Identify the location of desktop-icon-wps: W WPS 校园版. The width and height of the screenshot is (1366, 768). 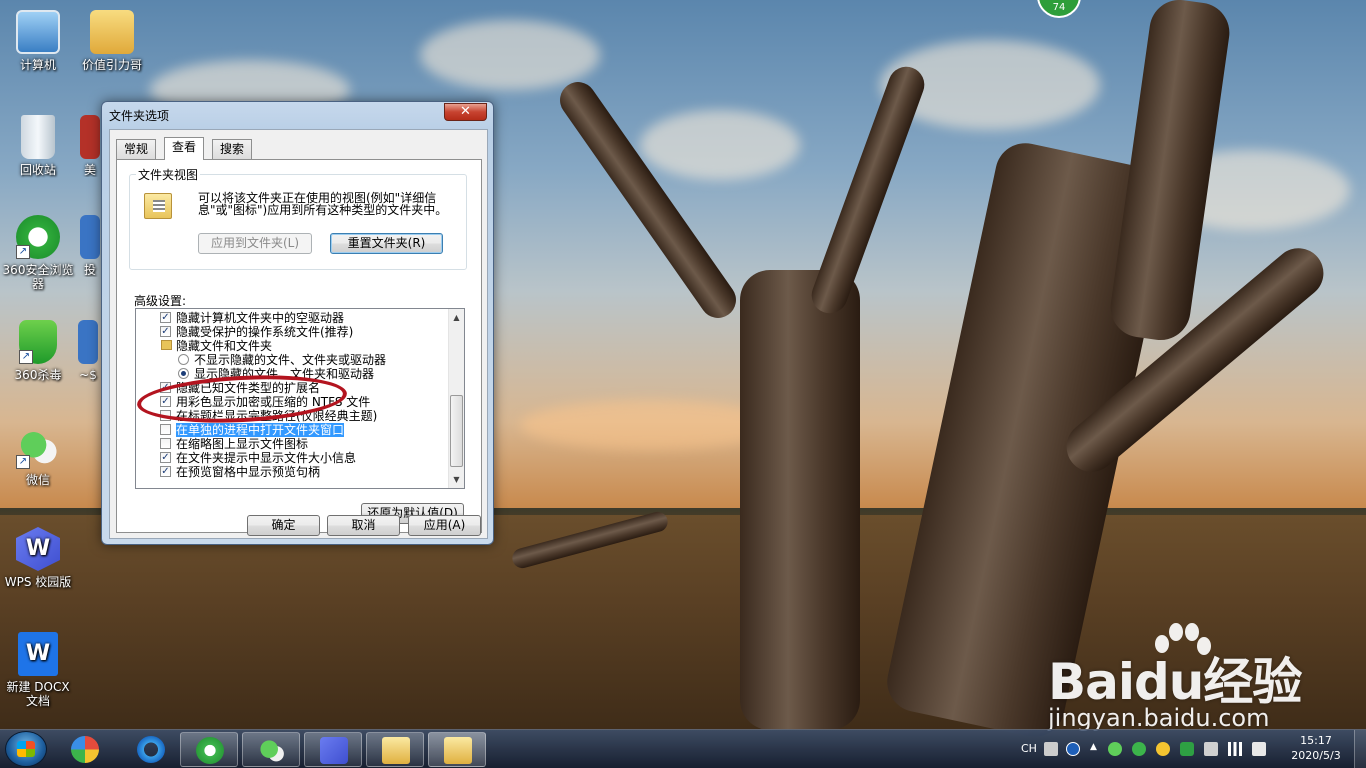
(38, 558).